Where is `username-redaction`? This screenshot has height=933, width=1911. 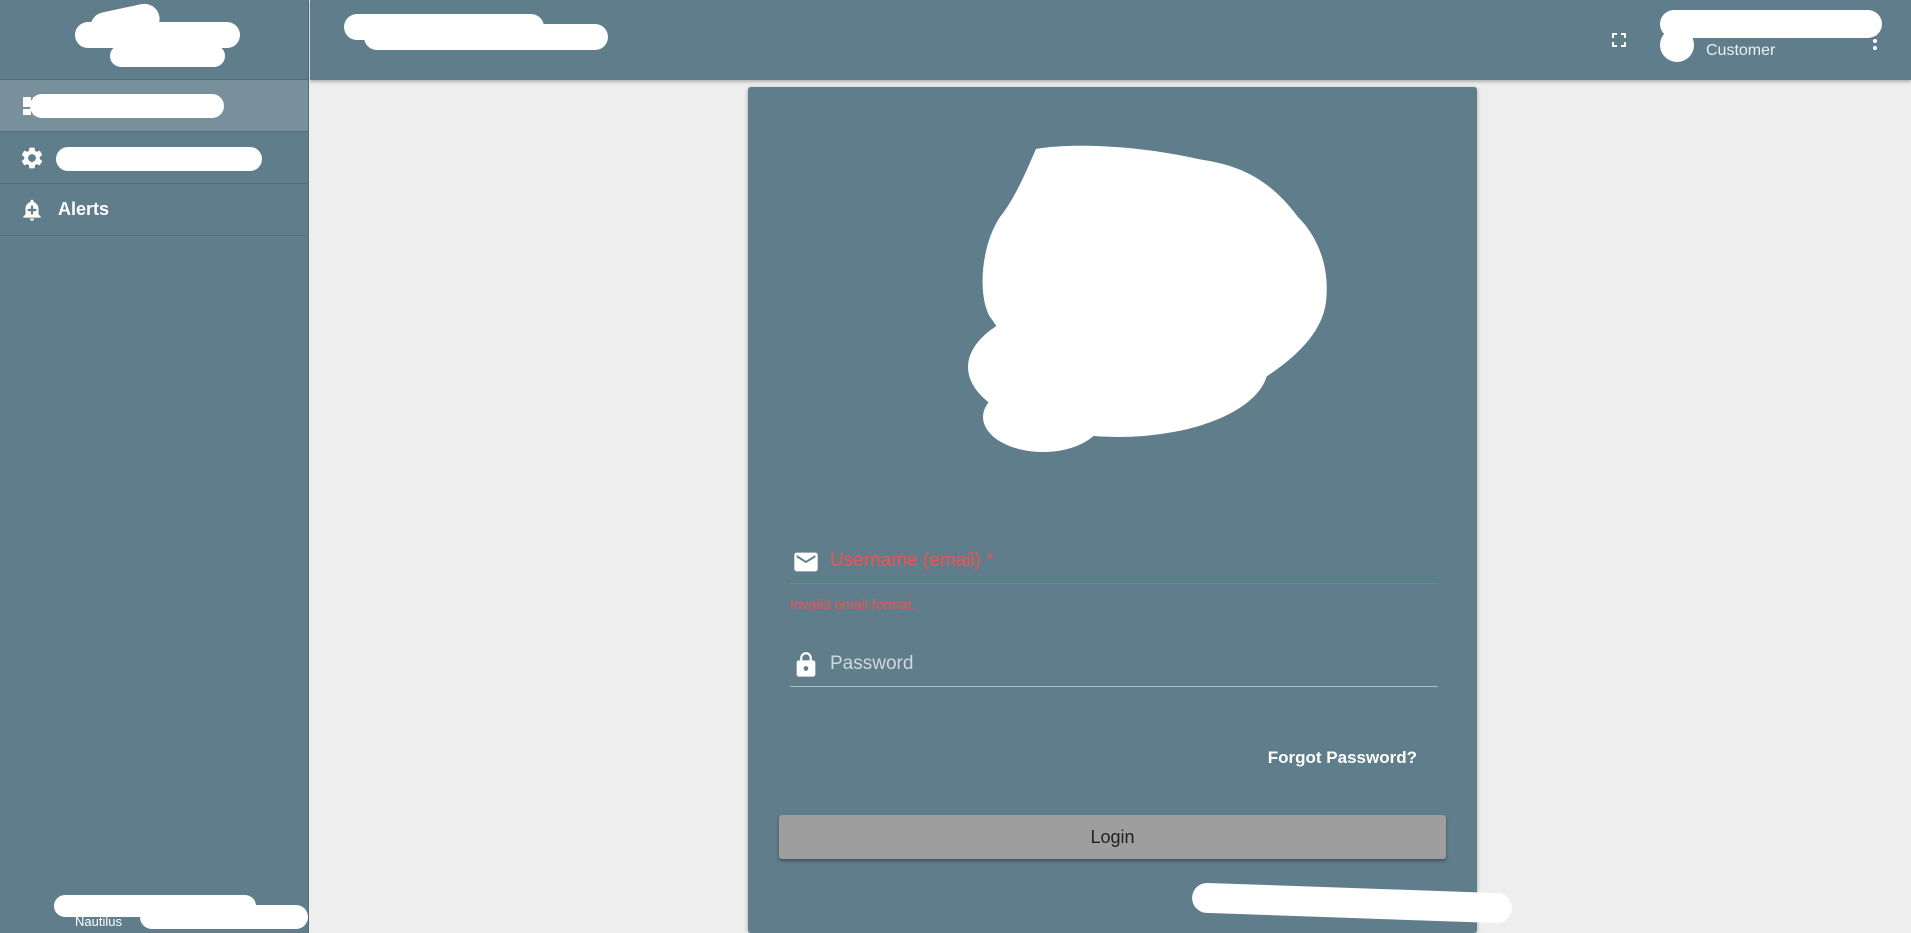 username-redaction is located at coordinates (1771, 24).